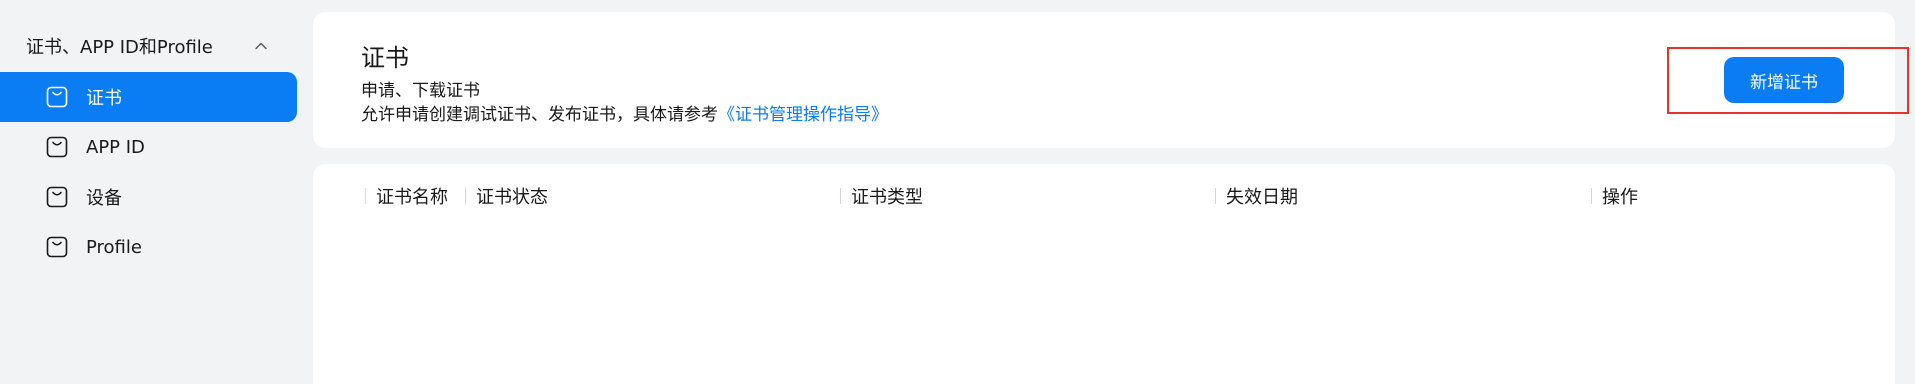  What do you see at coordinates (803, 115) in the screenshot?
I see `guide-link: 《证书管理操作指导》` at bounding box center [803, 115].